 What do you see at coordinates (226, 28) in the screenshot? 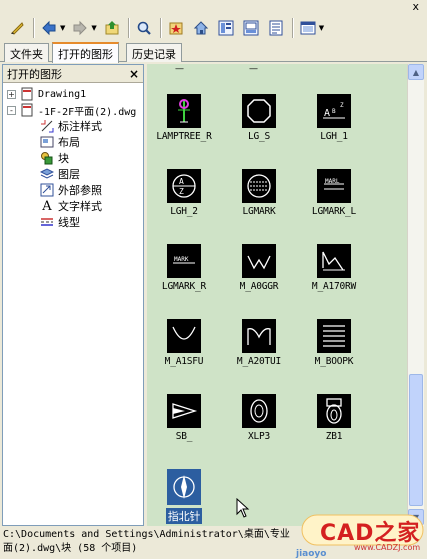
I see `tree-toggle-icon` at bounding box center [226, 28].